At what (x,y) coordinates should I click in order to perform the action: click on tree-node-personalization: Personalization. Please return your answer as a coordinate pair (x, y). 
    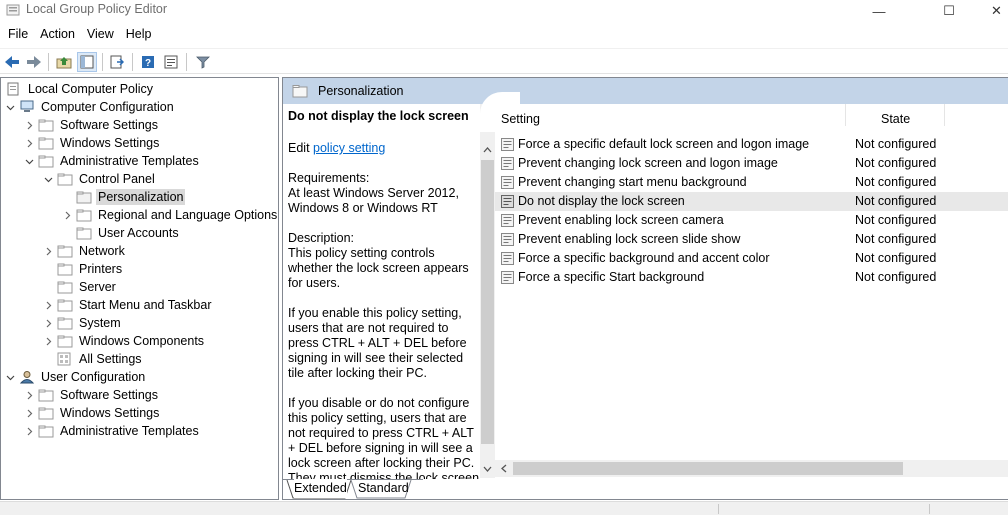
    Looking at the image, I should click on (131, 197).